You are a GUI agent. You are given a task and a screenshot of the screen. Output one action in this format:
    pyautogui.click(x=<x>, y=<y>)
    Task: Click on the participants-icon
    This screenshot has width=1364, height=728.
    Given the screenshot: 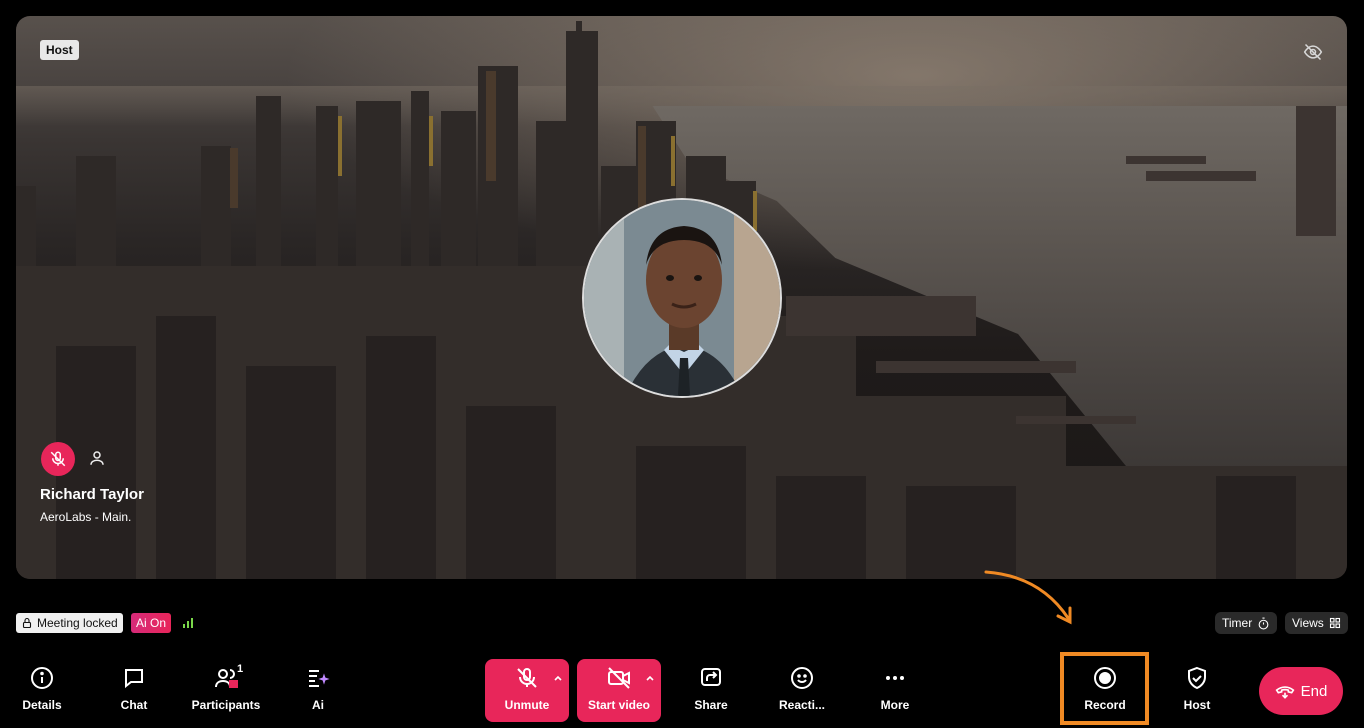 What is the action you would take?
    pyautogui.click(x=226, y=678)
    